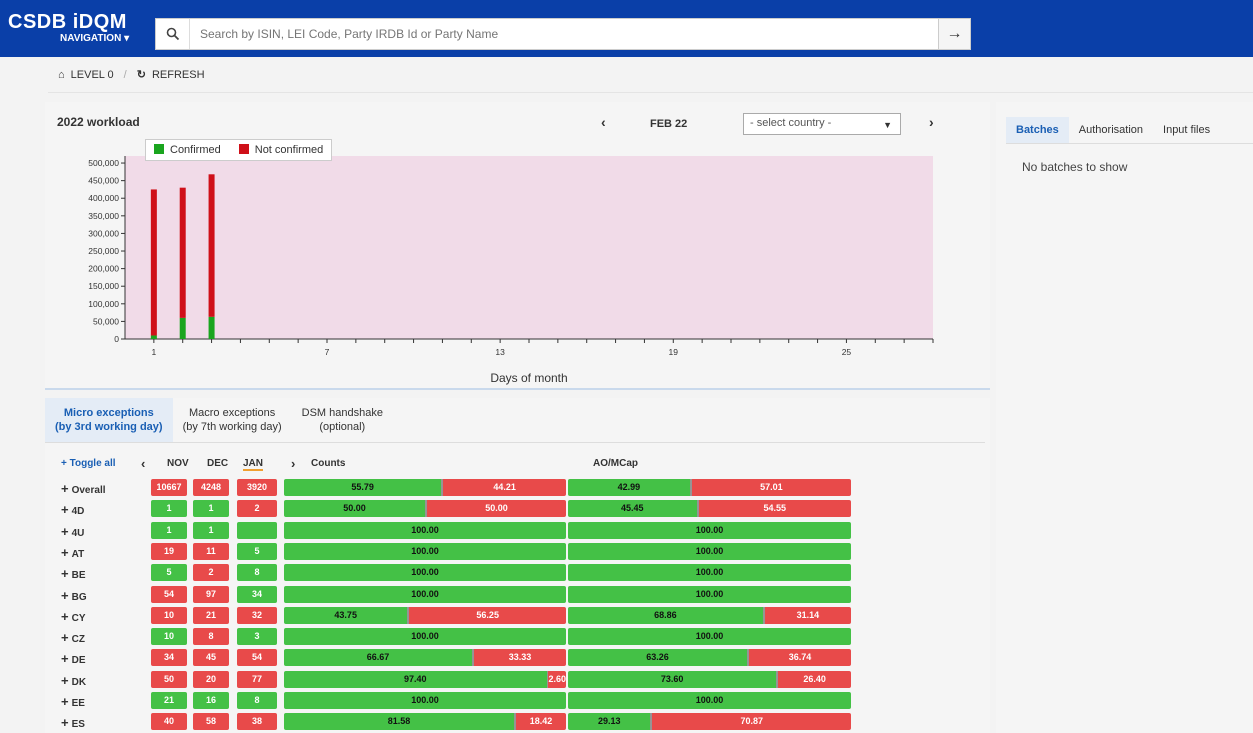 Image resolution: width=1253 pixels, height=733 pixels. I want to click on next-months-chevron-icon: ›, so click(293, 463).